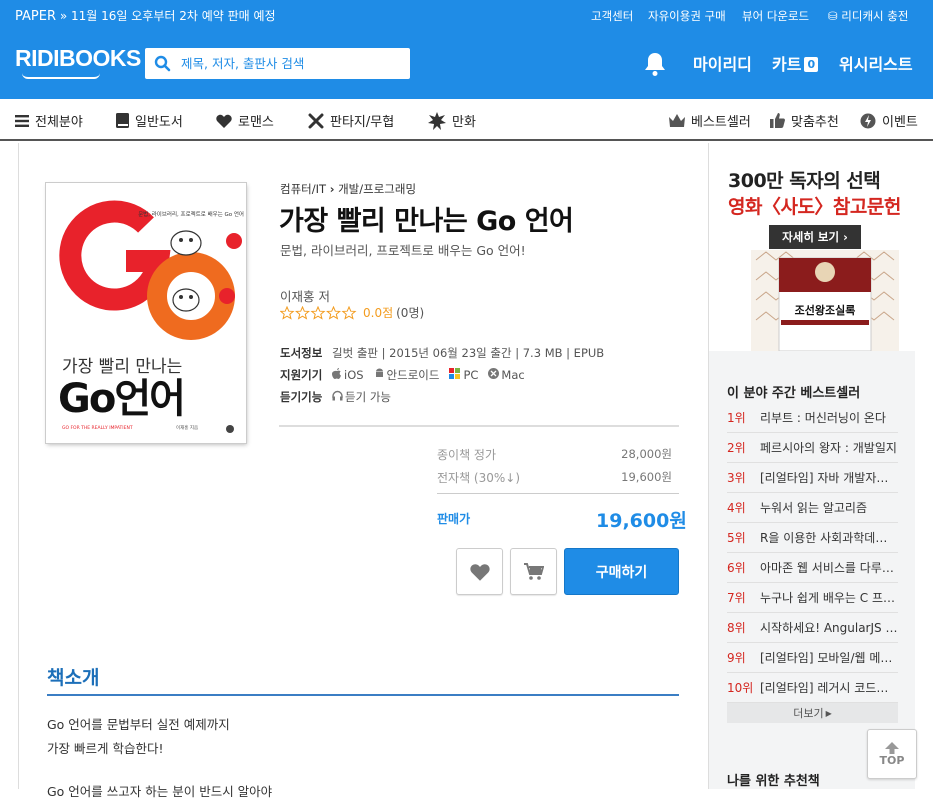 Image resolution: width=933 pixels, height=800 pixels. I want to click on nav-general-books: 일반도서, so click(149, 120).